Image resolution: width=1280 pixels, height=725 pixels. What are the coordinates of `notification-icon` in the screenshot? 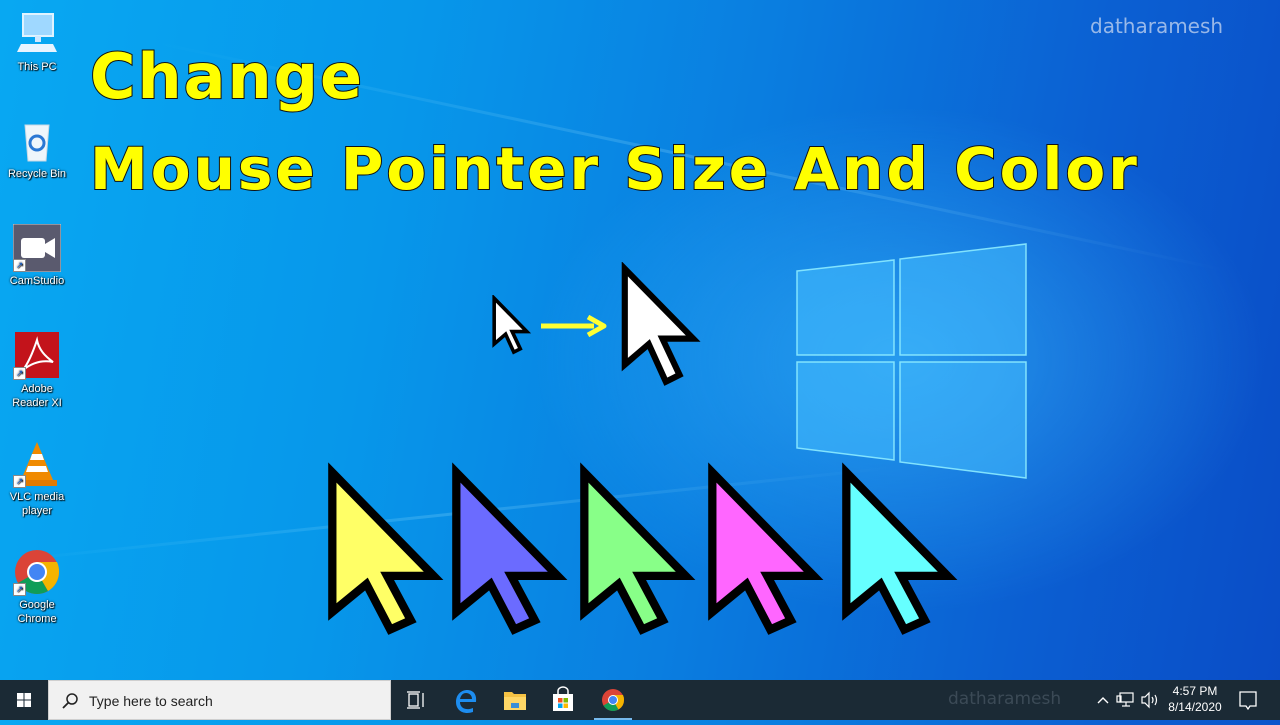 It's located at (1248, 701).